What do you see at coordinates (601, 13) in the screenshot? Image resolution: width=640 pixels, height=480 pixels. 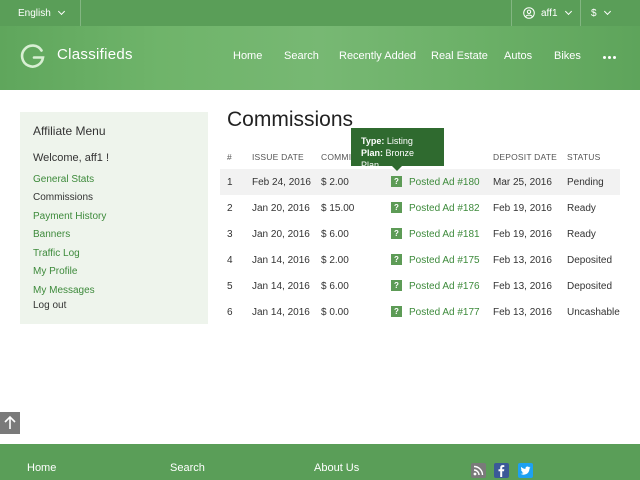 I see `currency-selector: $` at bounding box center [601, 13].